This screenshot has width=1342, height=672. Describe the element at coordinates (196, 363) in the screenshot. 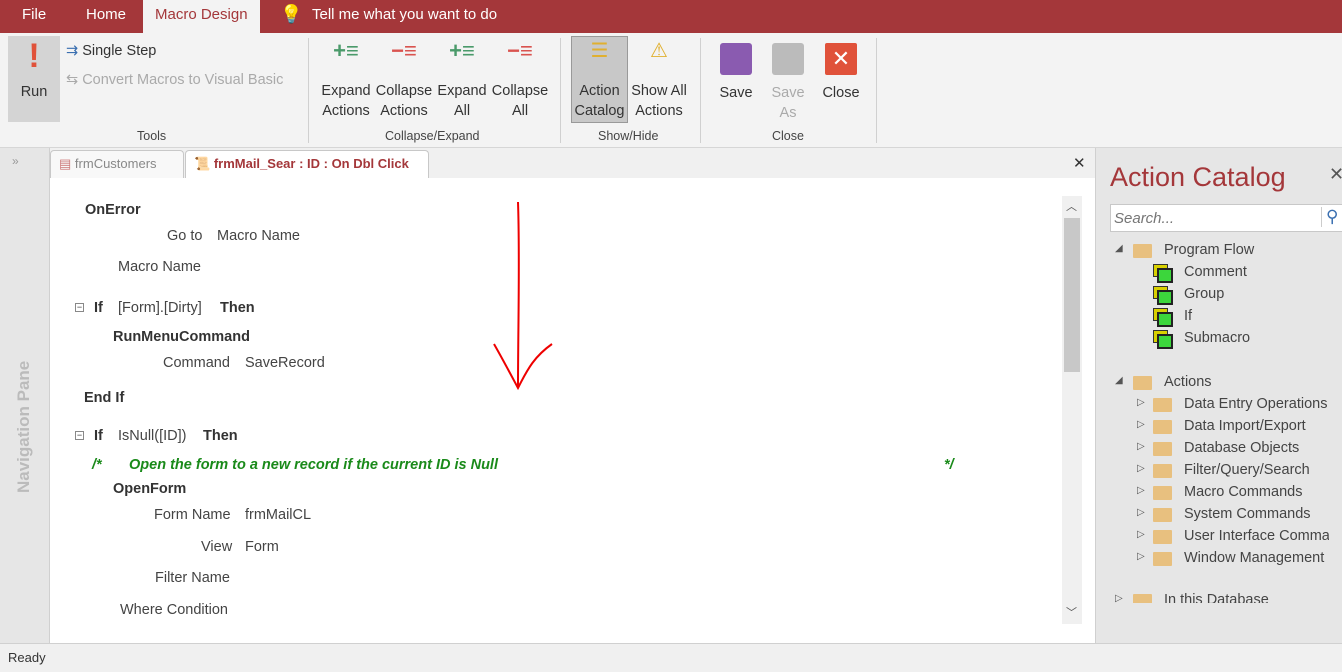

I see `command-label: Command` at that location.